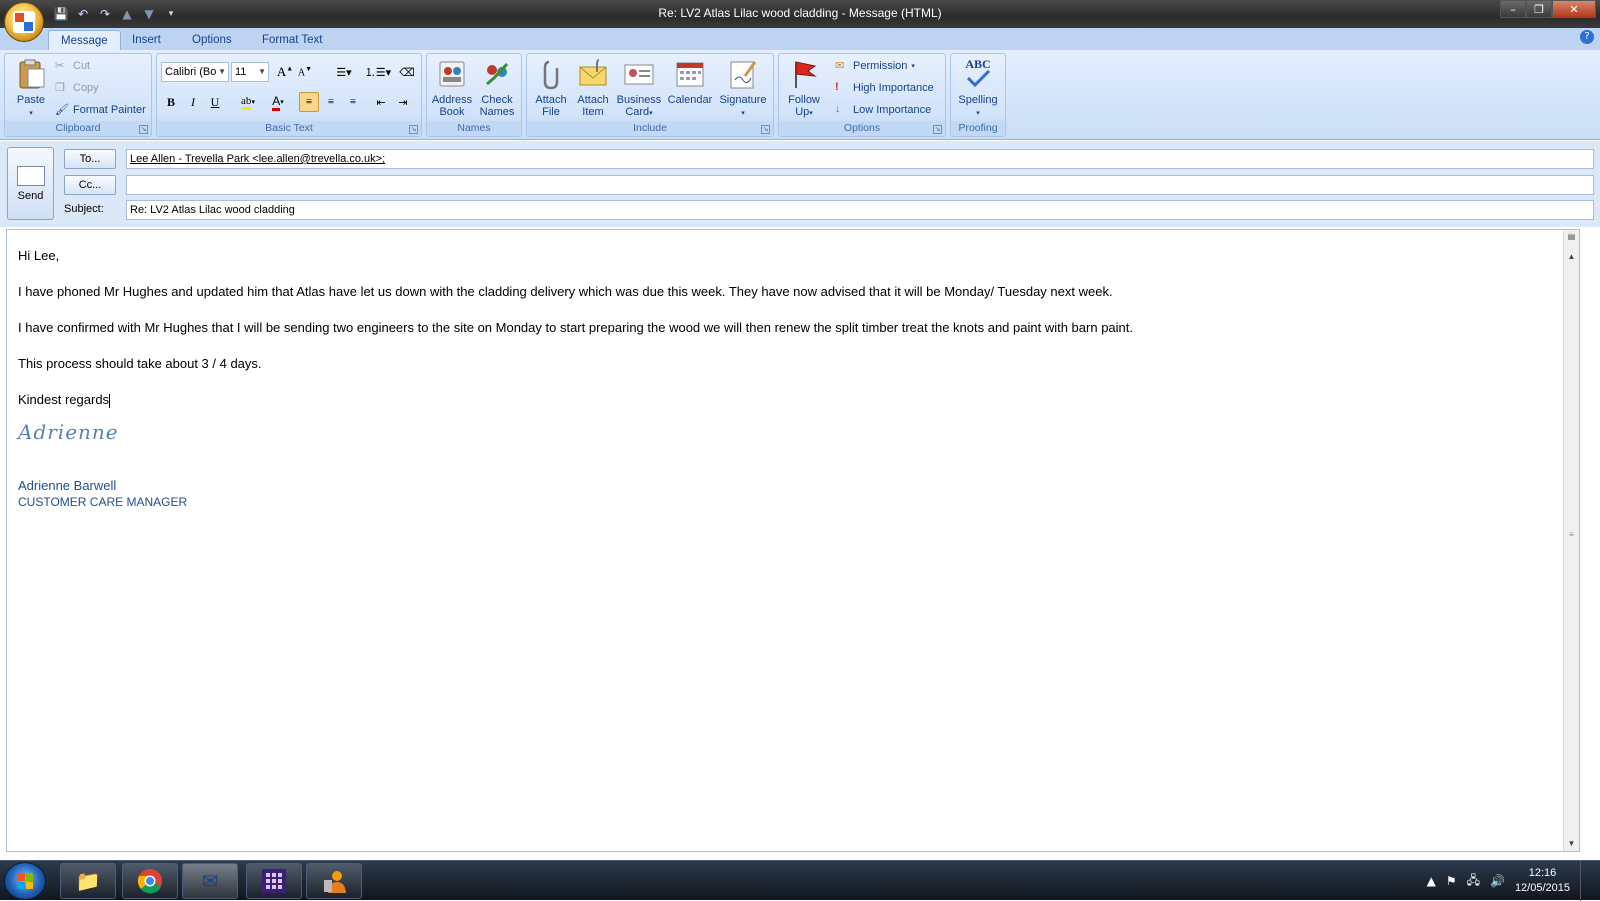 This screenshot has width=1600, height=901. Describe the element at coordinates (84, 40) in the screenshot. I see `tab-message: Message` at that location.